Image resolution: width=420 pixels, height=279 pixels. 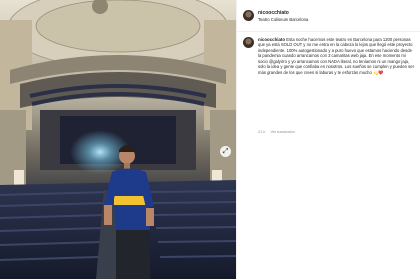 I want to click on expand-arrows-icon: ⤢, so click(x=225, y=151).